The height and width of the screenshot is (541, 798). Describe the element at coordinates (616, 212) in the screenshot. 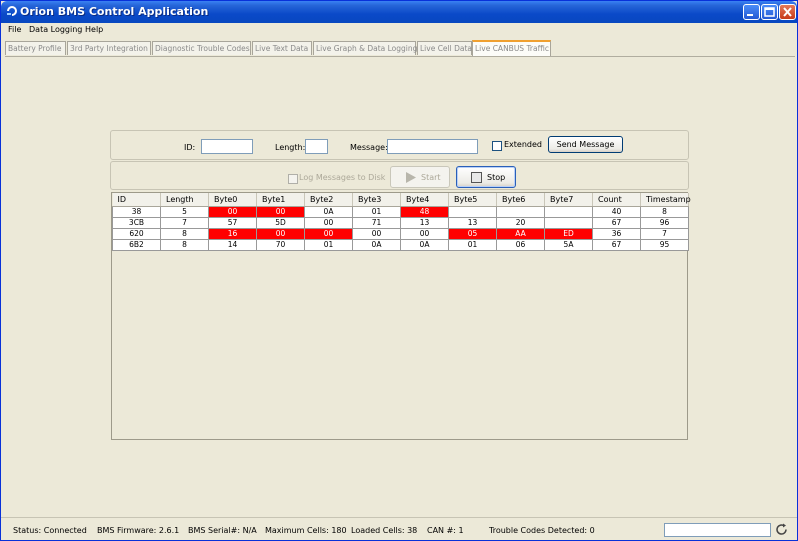

I see `table-cell: 40` at that location.